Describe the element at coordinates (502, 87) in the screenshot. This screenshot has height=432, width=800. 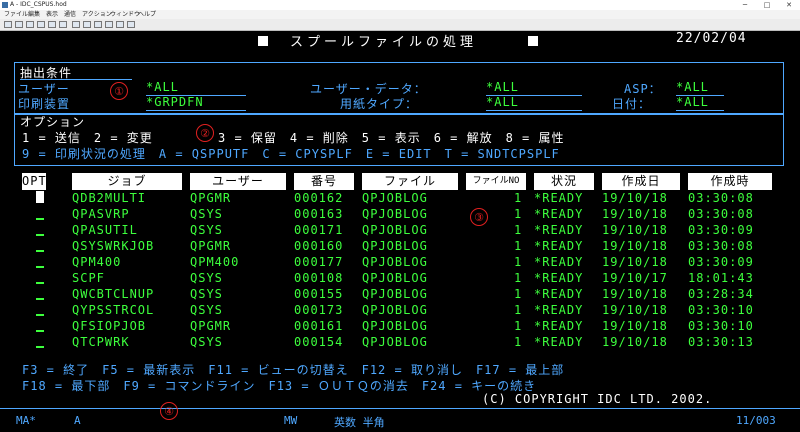
I see `userdata-field: *ALL` at that location.